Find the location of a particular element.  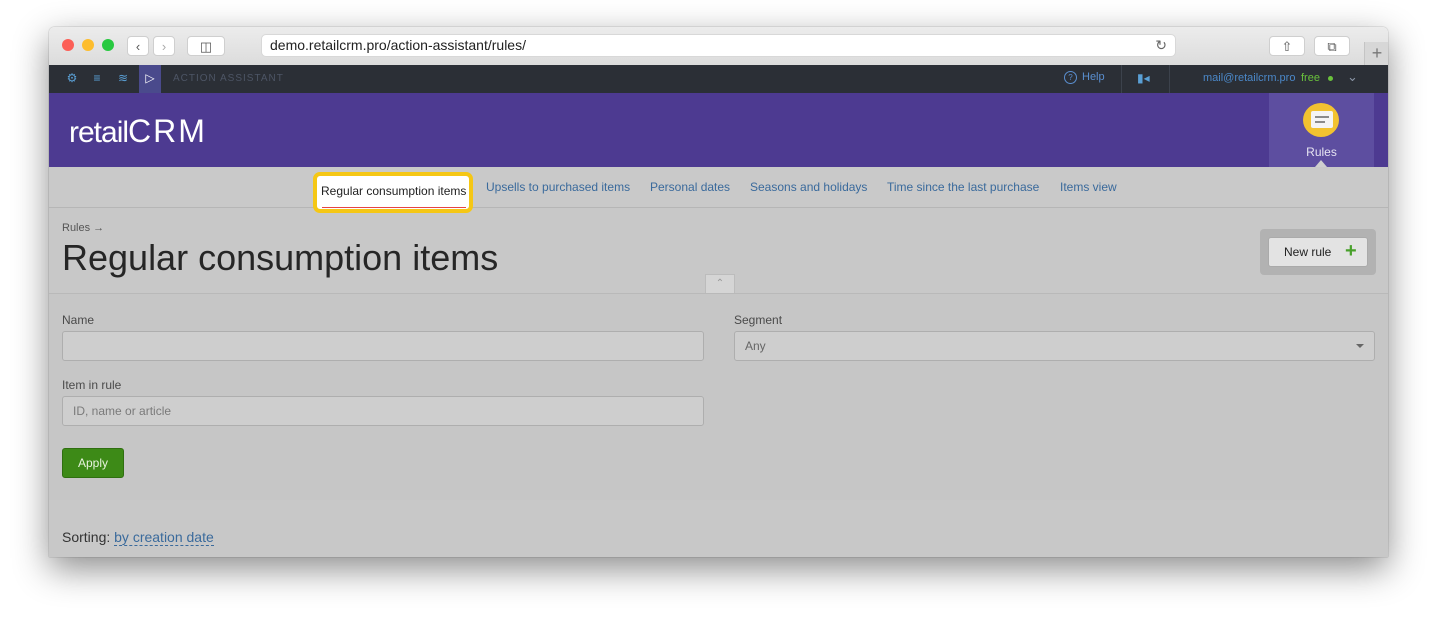

sidebar-icon: ◫ is located at coordinates (206, 46).